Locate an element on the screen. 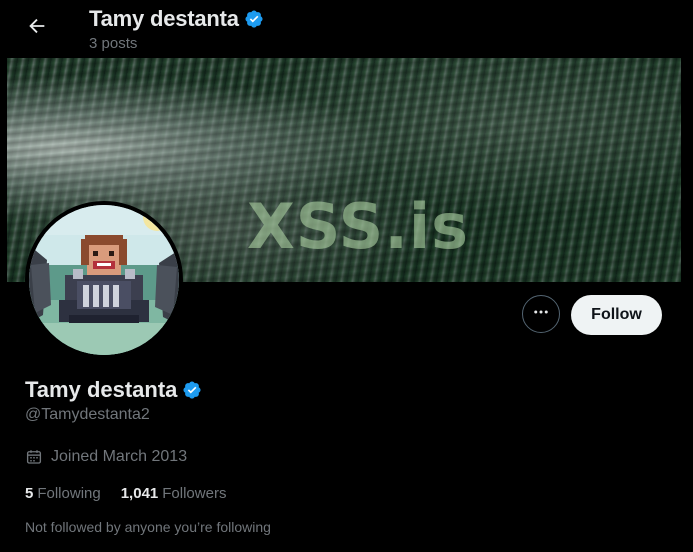 The width and height of the screenshot is (693, 552). back-button is located at coordinates (37, 28).